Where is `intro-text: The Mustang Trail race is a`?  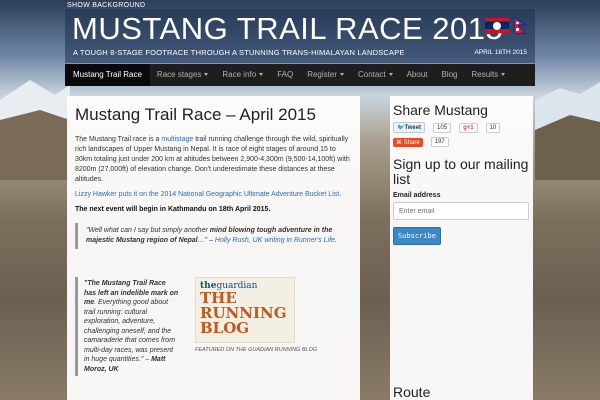 intro-text: The Mustang Trail race is a is located at coordinates (118, 139).